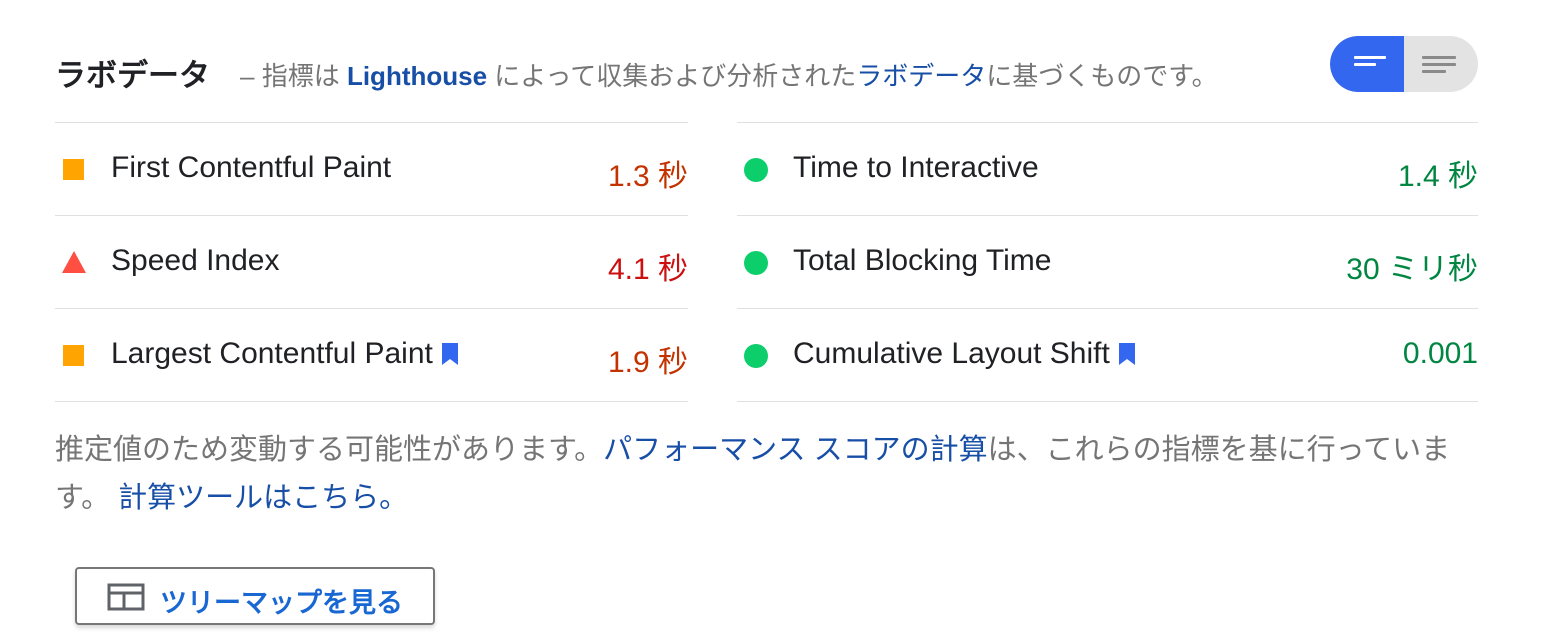 This screenshot has height=643, width=1554. Describe the element at coordinates (417, 76) in the screenshot. I see `lighthouse-link: Lighthouse` at that location.